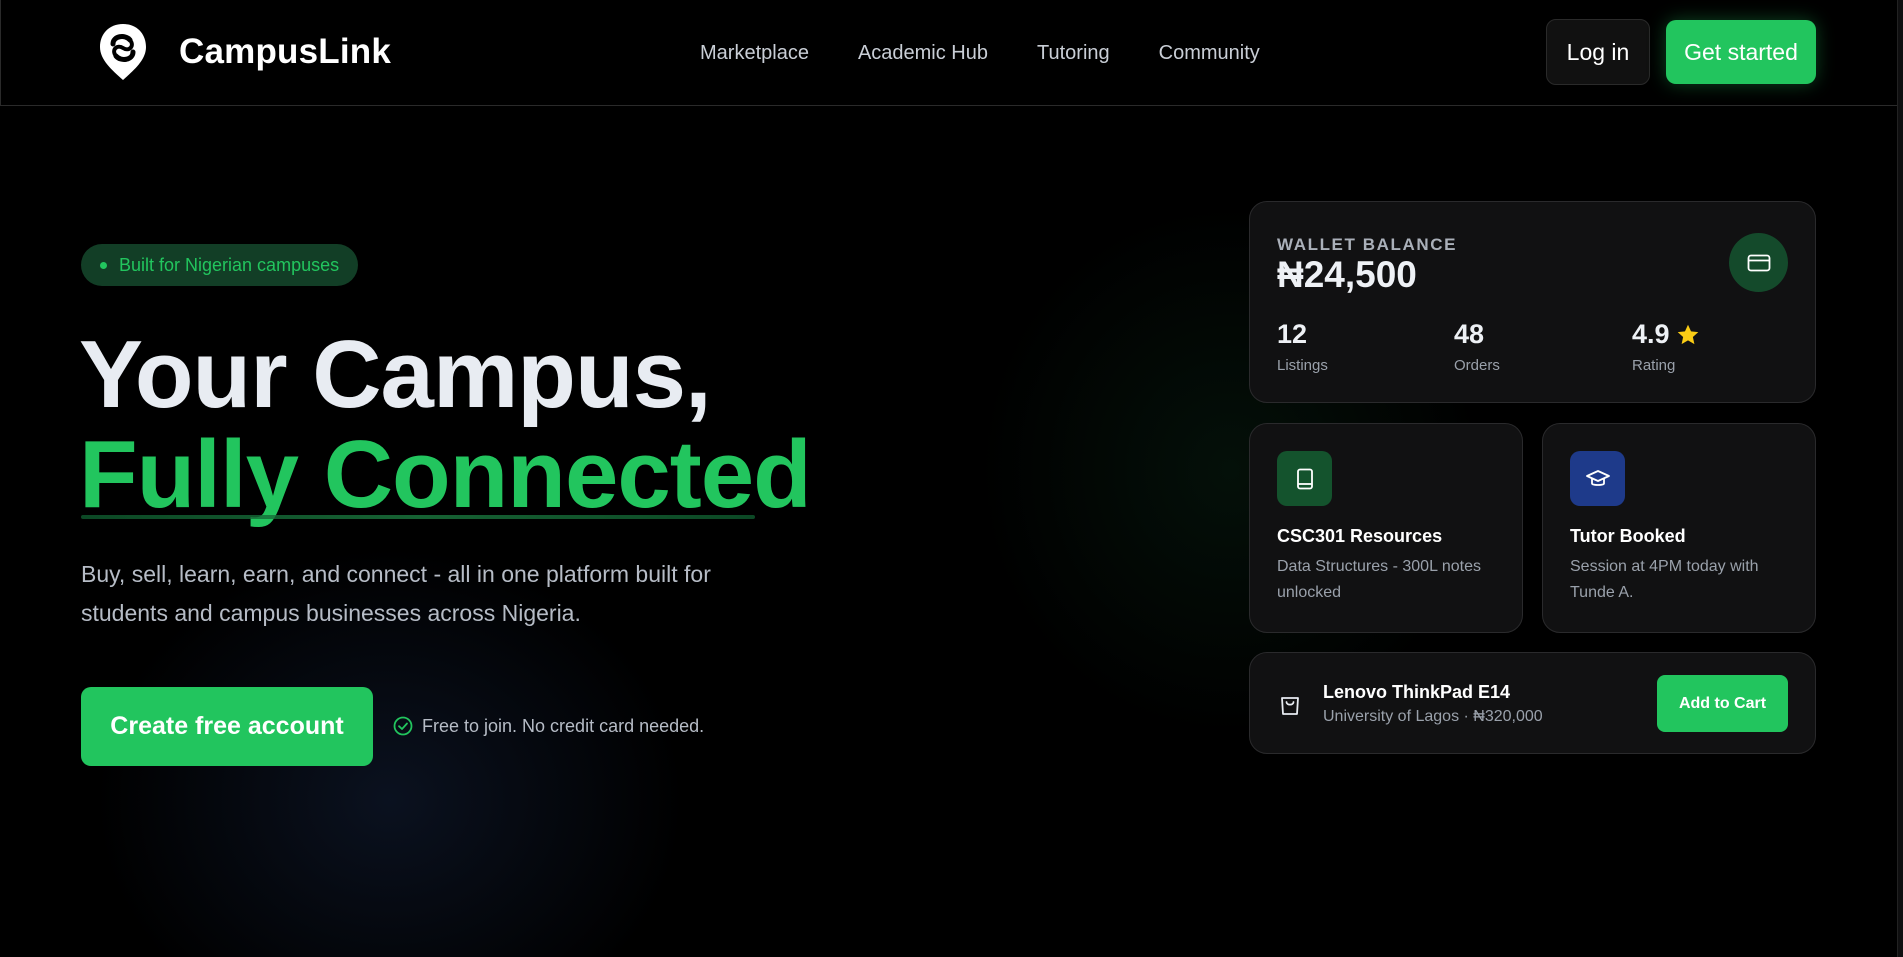 The image size is (1903, 957). I want to click on badge-dot-icon, so click(103, 265).